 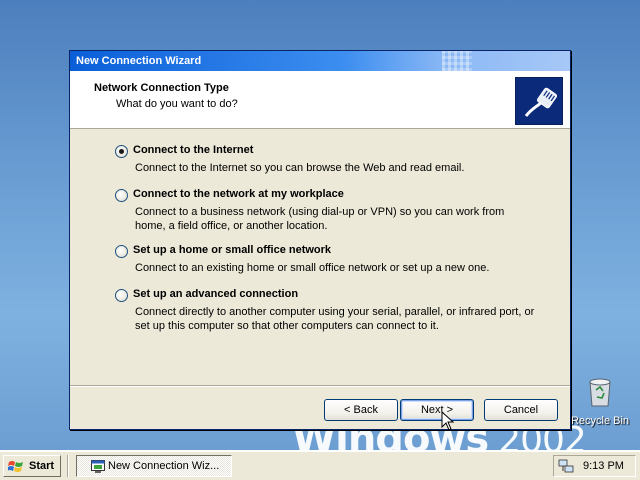 I want to click on windows-logo-icon, so click(x=15, y=466).